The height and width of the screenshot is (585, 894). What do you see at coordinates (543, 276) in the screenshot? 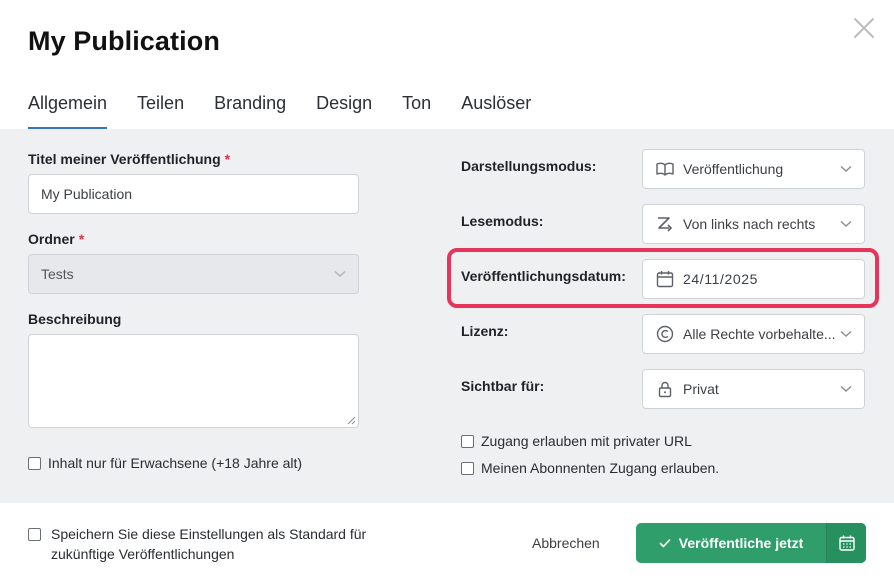
I see `publication-date-label: Veröffentlichungsdatum:` at bounding box center [543, 276].